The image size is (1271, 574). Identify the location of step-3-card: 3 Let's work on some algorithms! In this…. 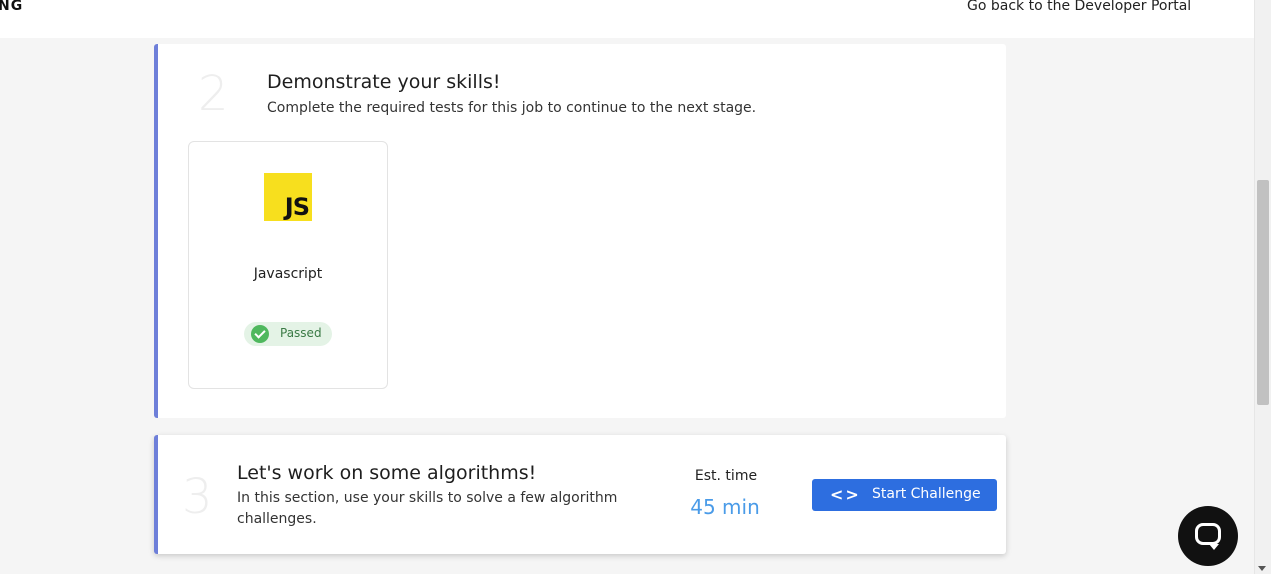
(580, 494).